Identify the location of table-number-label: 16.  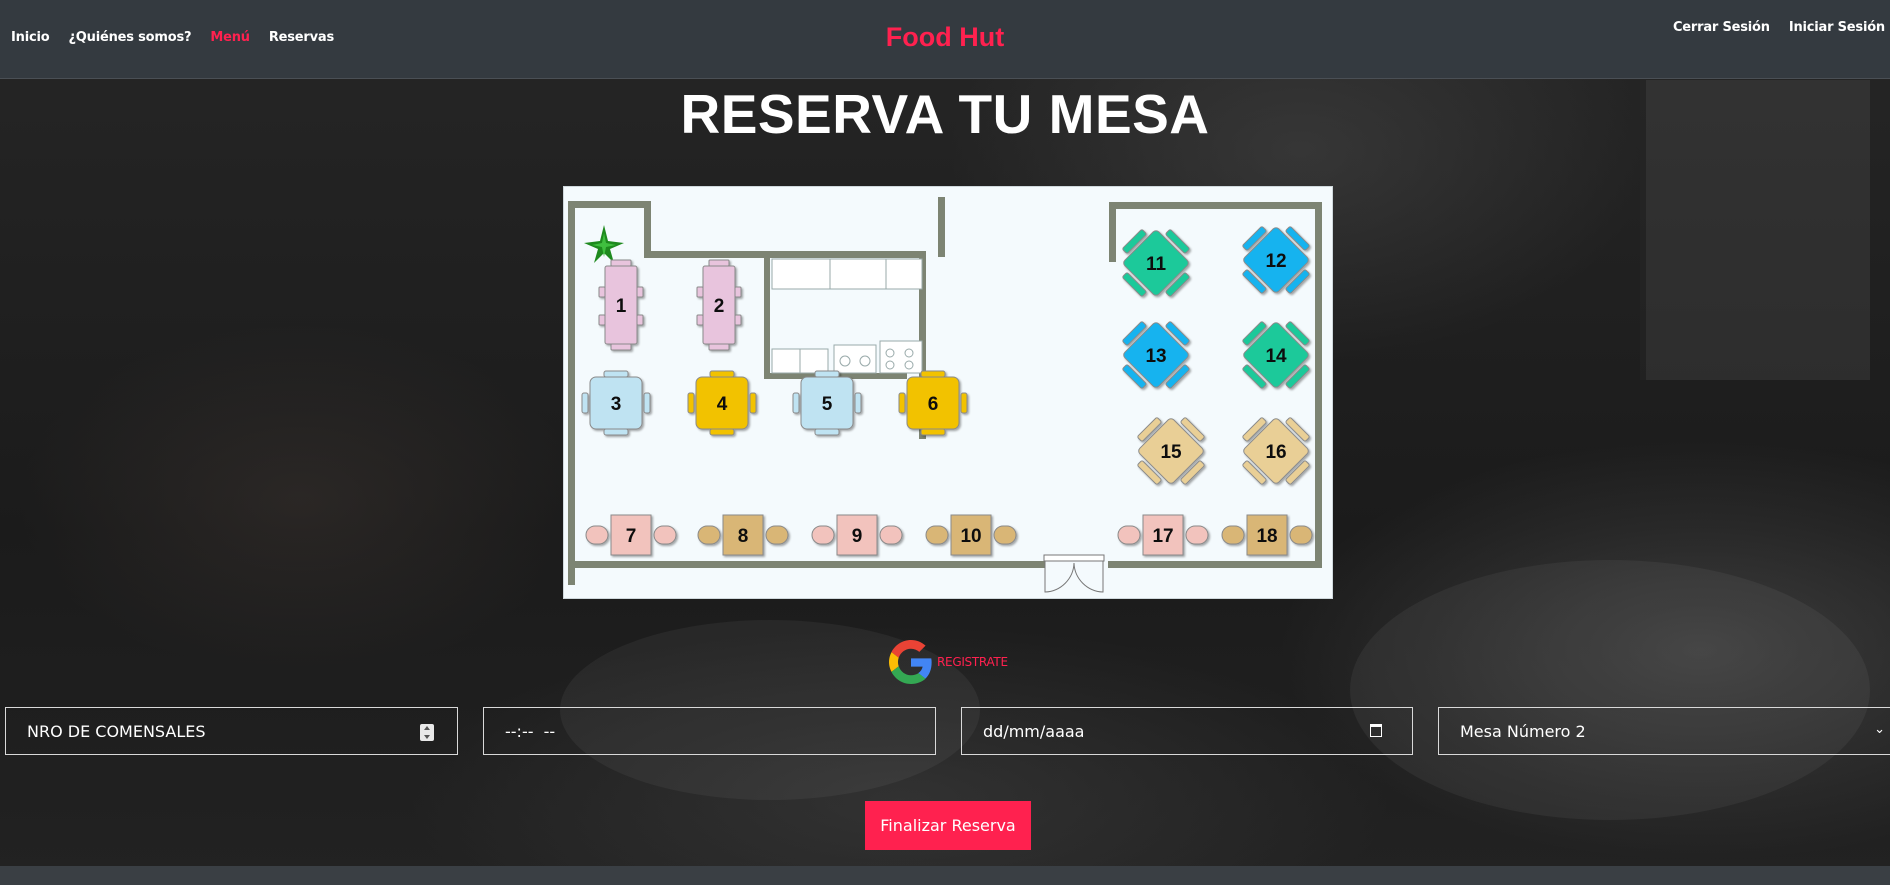
(1275, 452).